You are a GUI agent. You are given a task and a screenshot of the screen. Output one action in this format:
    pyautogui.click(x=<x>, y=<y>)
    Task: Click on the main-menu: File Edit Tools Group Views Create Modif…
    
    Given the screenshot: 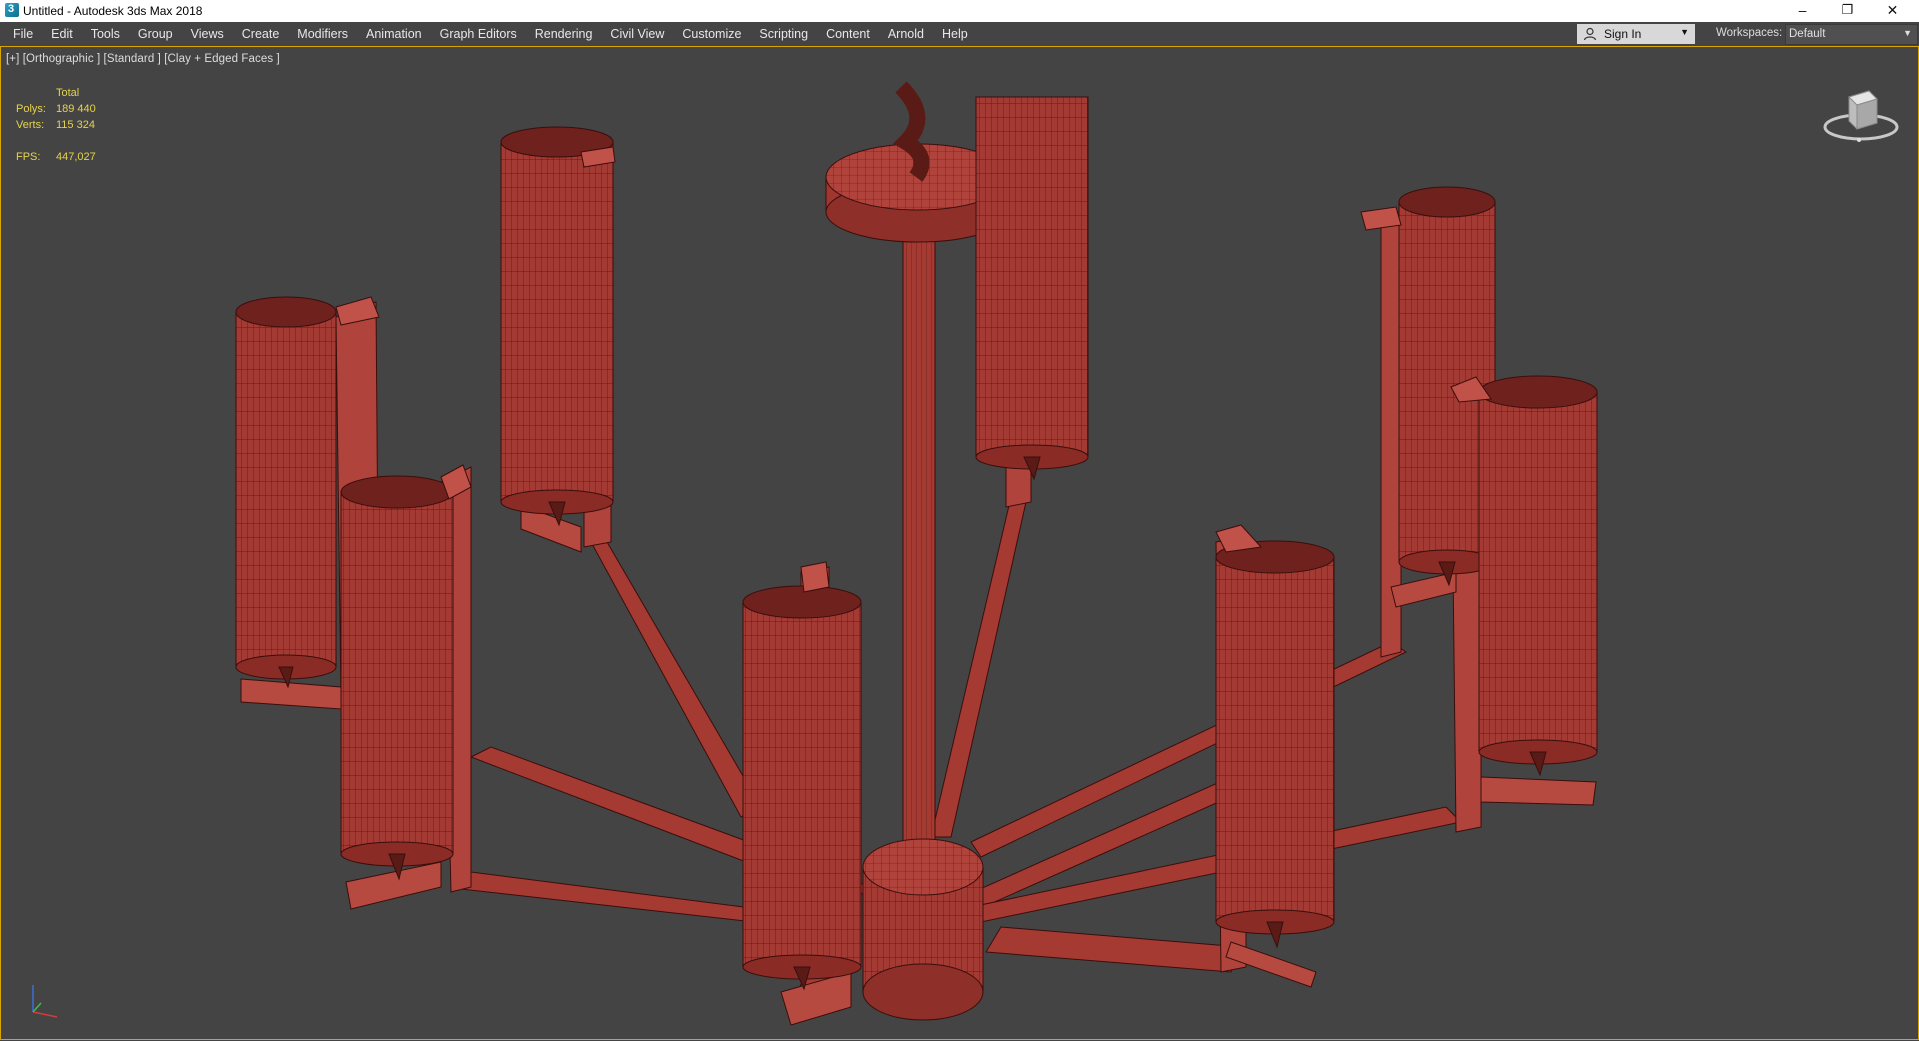 What is the action you would take?
    pyautogui.click(x=490, y=34)
    